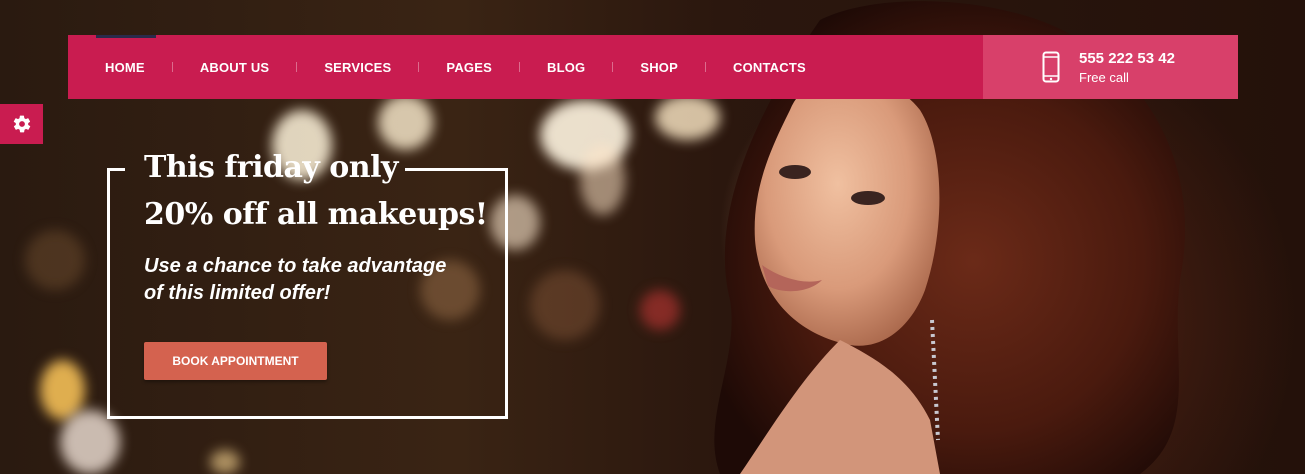  I want to click on promo-subtitle-line-2: of this limited offer!, so click(237, 293).